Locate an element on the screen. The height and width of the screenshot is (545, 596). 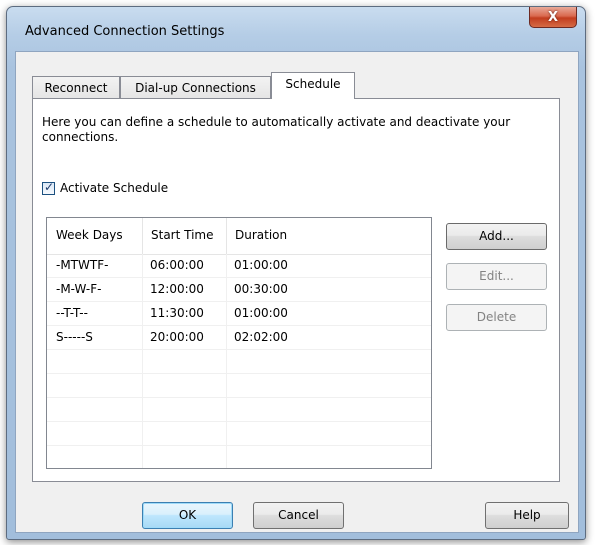
table-row: --T-T-- 11:30:00 01:00:00 is located at coordinates (239, 314).